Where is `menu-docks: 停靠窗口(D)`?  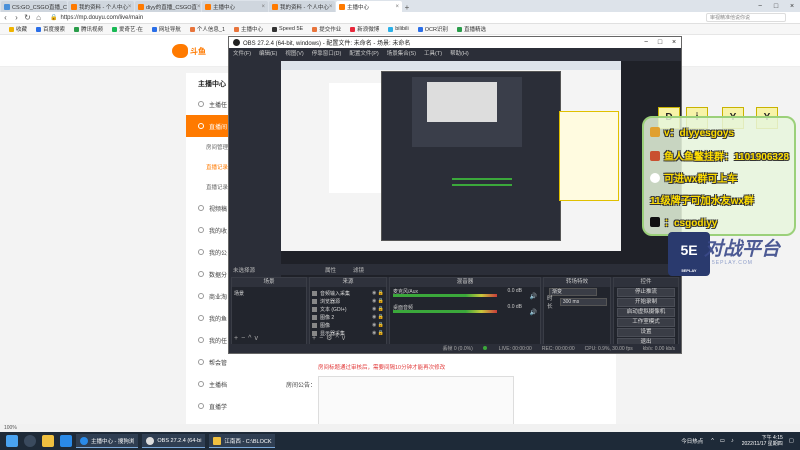
menu-docks: 停靠窗口(D) is located at coordinates (327, 53).